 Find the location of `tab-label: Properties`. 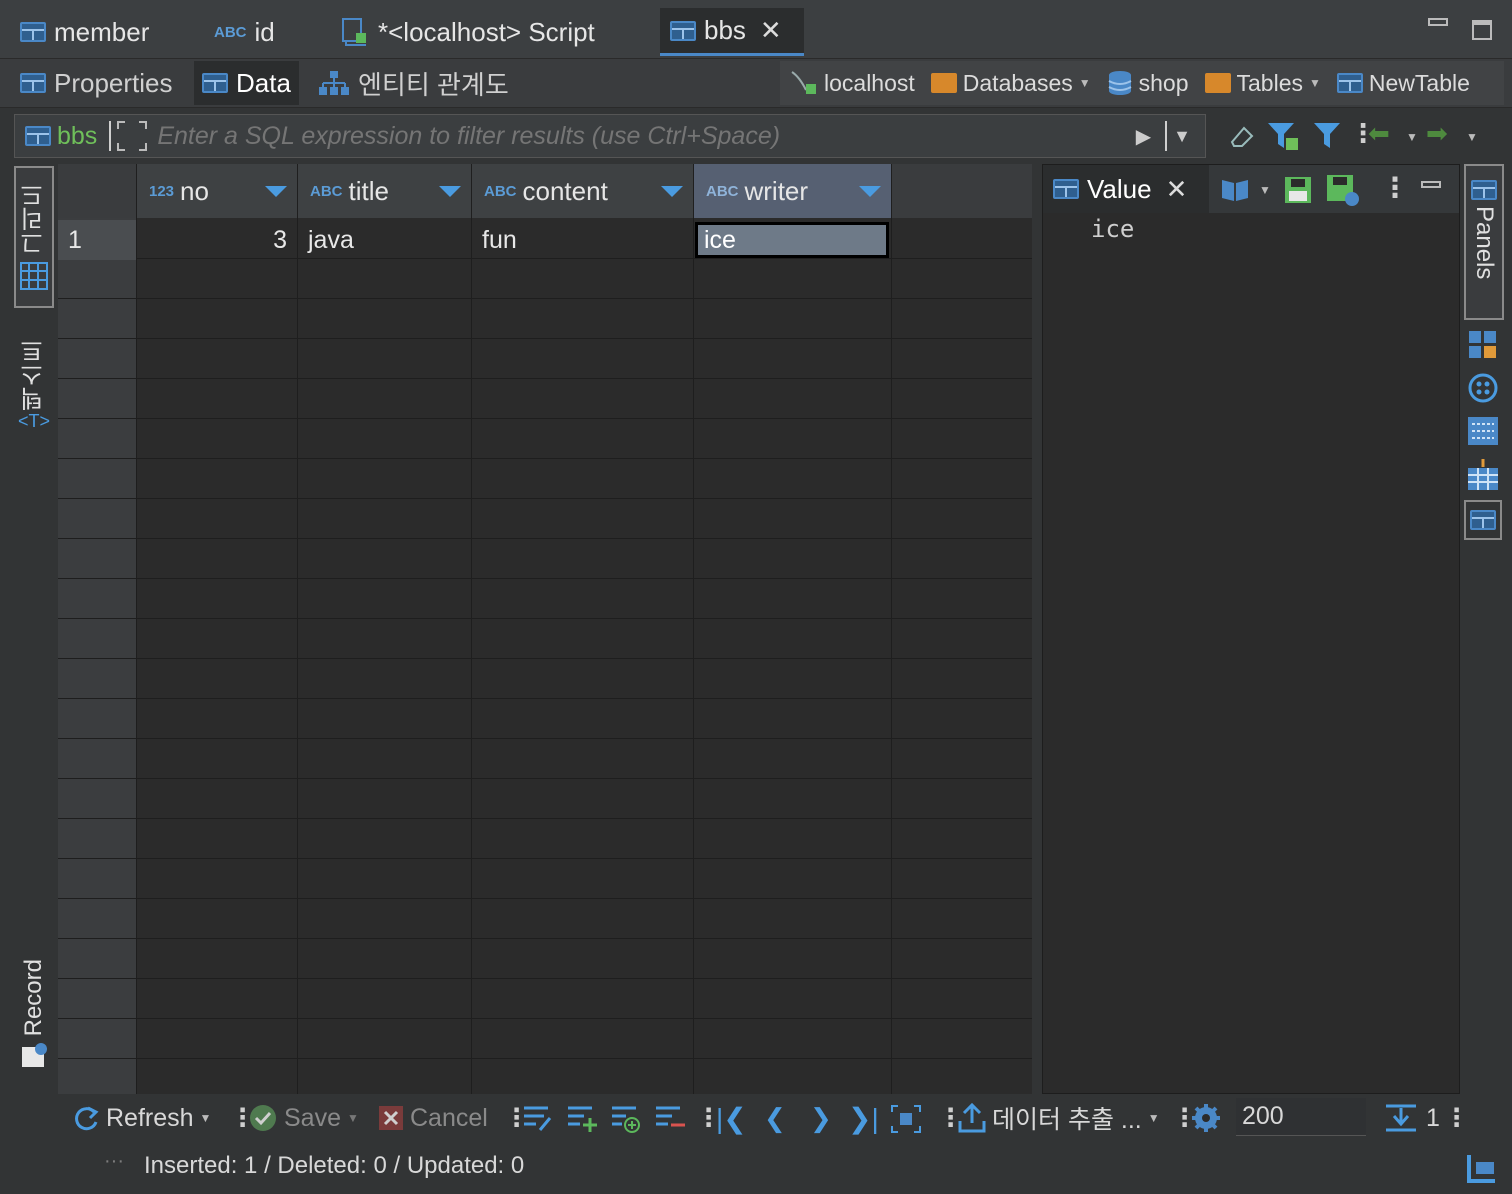

tab-label: Properties is located at coordinates (113, 82).